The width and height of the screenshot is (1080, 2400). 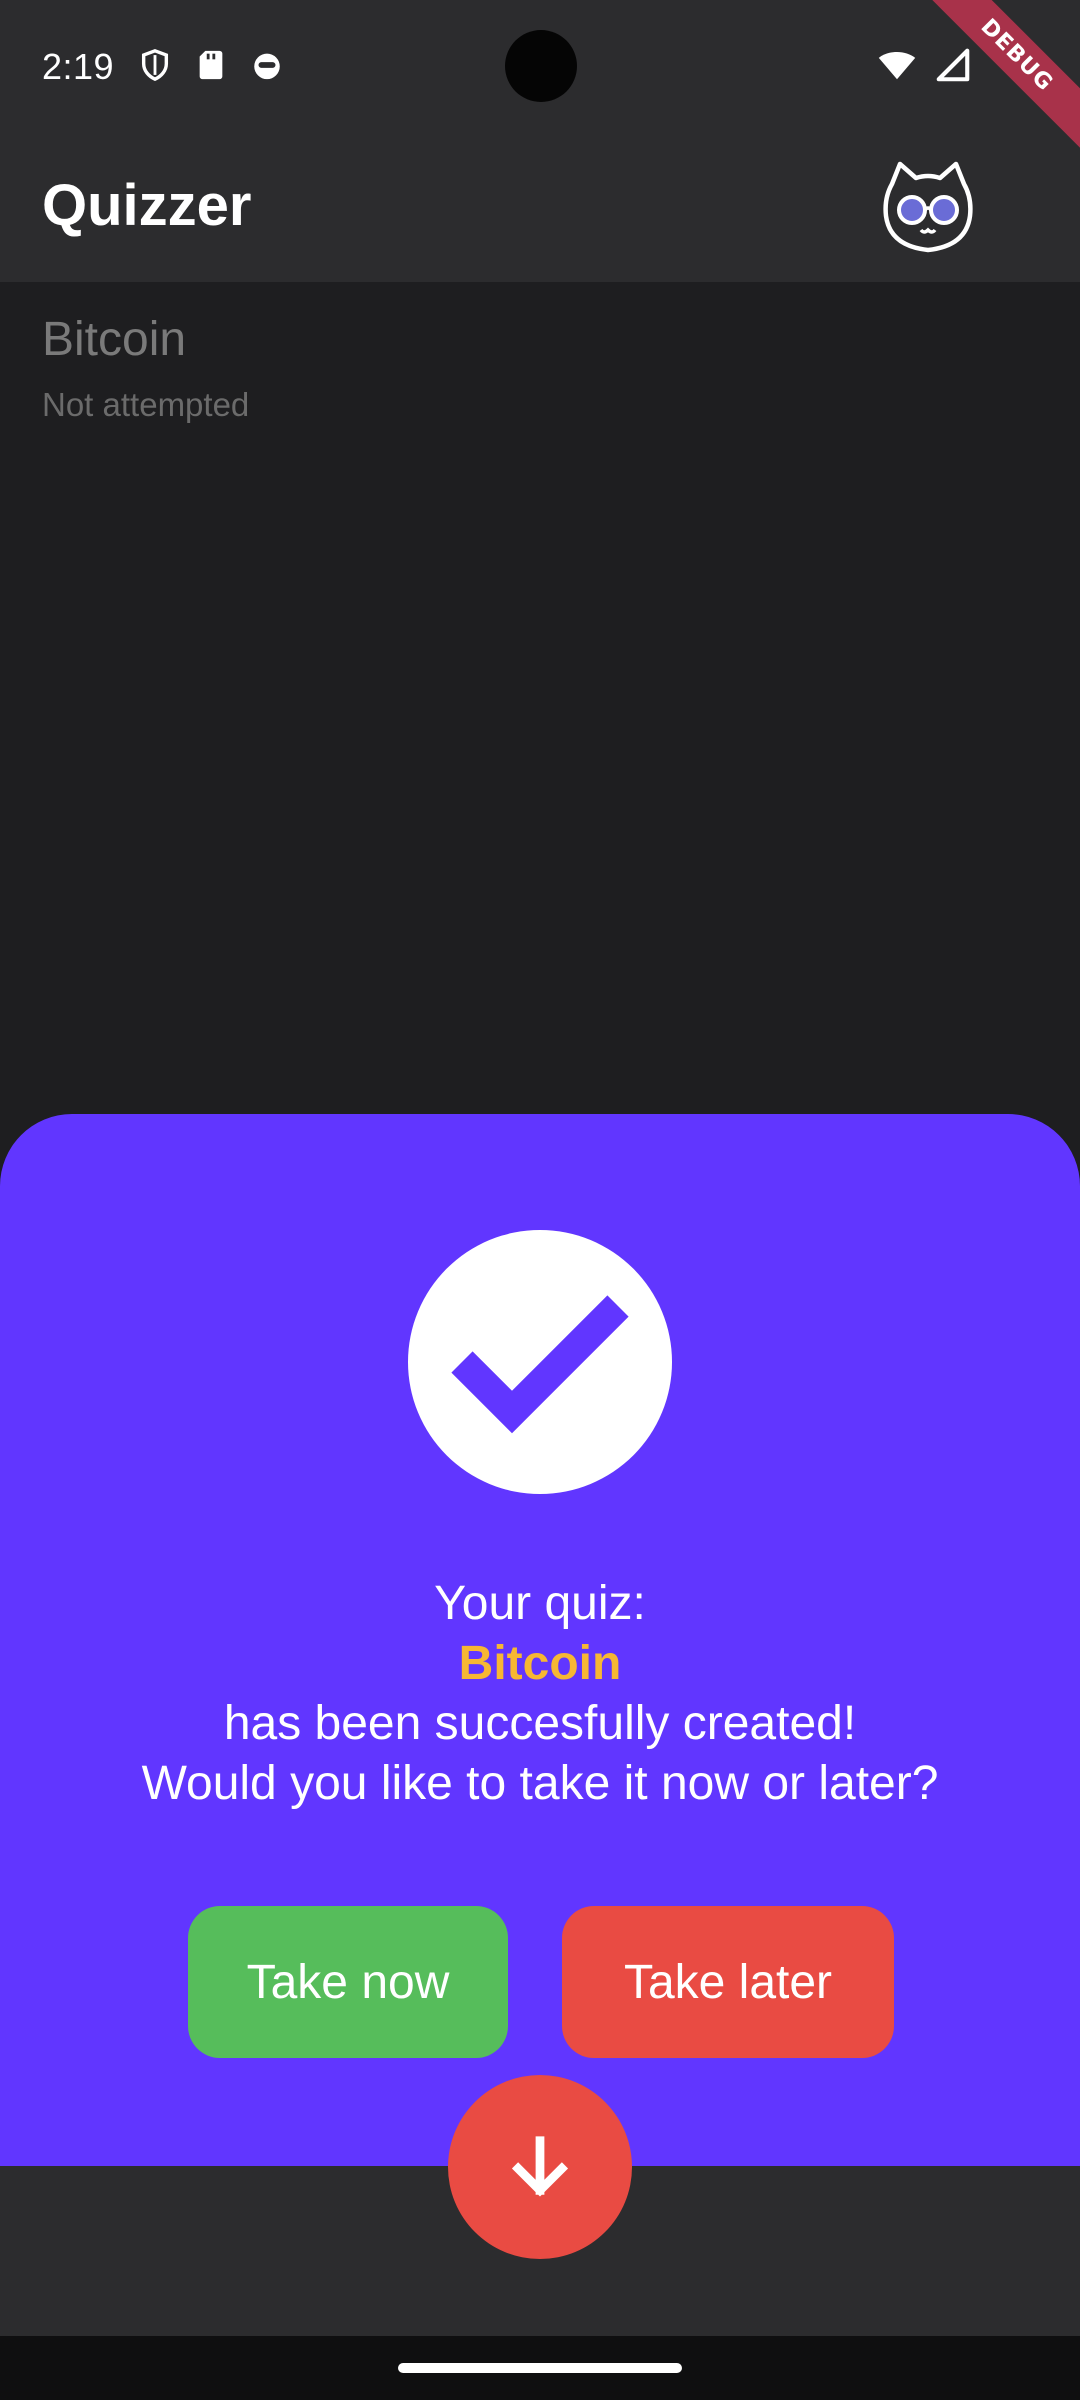 I want to click on message-line-1: Your quiz:, so click(x=540, y=1603).